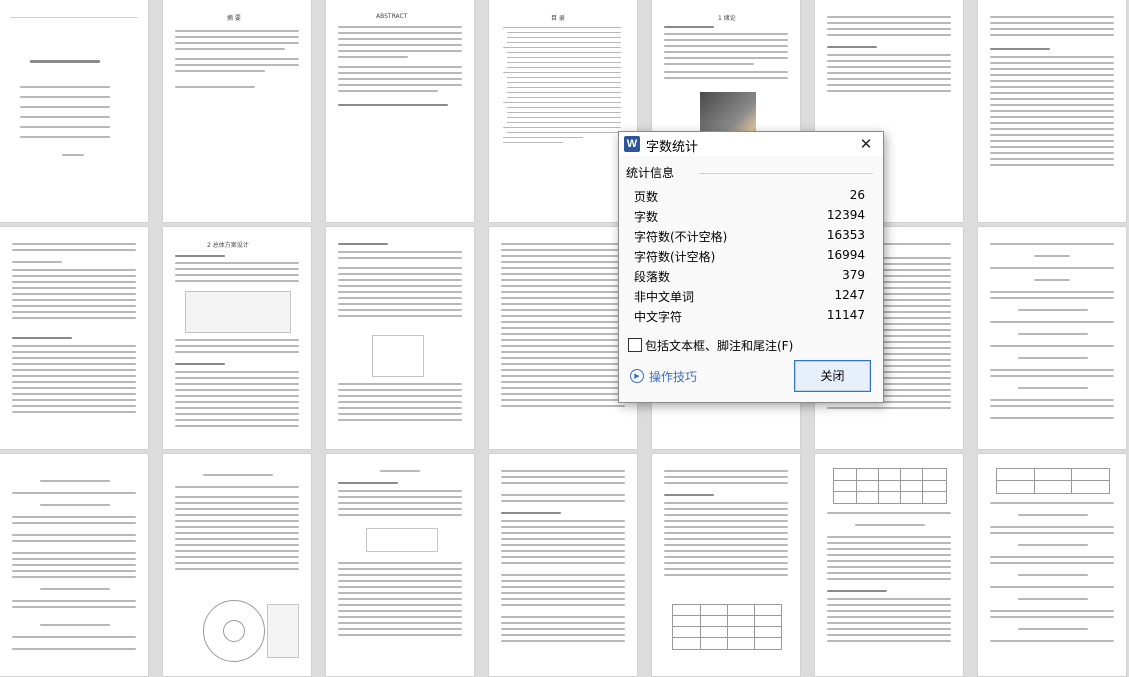 This screenshot has height=677, width=1129. What do you see at coordinates (749, 275) in the screenshot?
I see `stat-row-paragraphs: 段落数 379` at bounding box center [749, 275].